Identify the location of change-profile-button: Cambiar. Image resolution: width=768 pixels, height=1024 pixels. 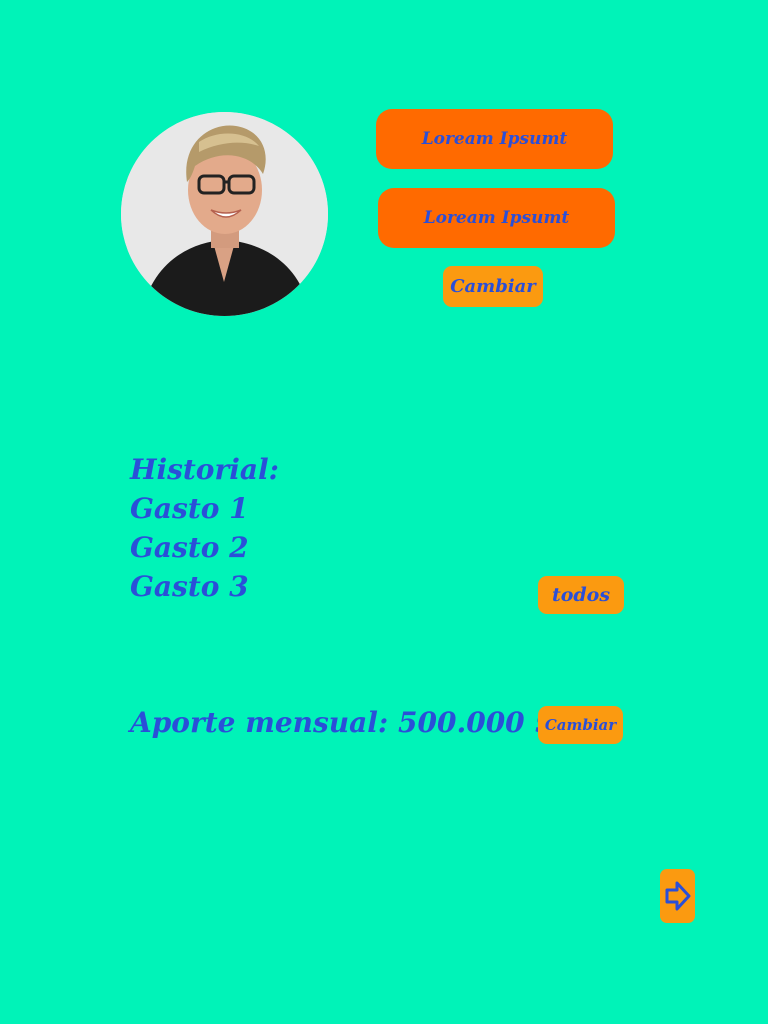
(493, 286).